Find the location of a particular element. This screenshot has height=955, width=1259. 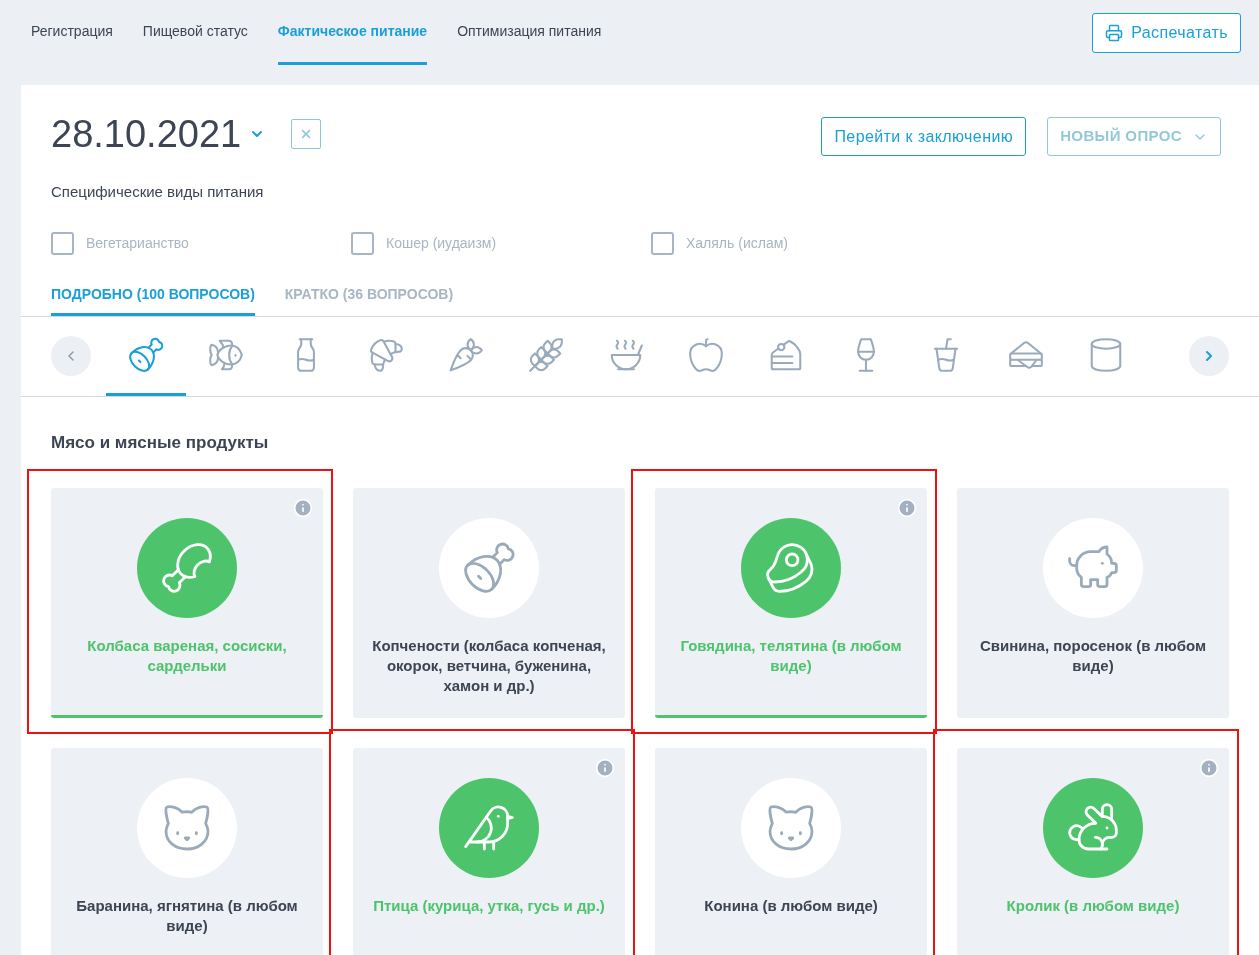

conclusion-button: Перейти к заключению is located at coordinates (924, 136).